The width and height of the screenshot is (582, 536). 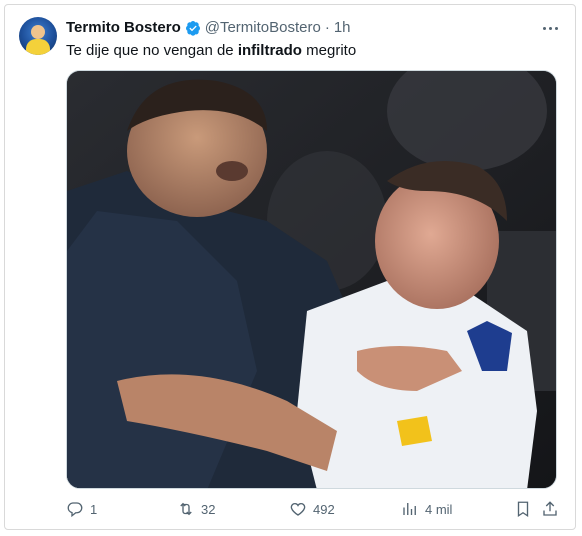 What do you see at coordinates (208, 509) in the screenshot?
I see `retweet-count: 32` at bounding box center [208, 509].